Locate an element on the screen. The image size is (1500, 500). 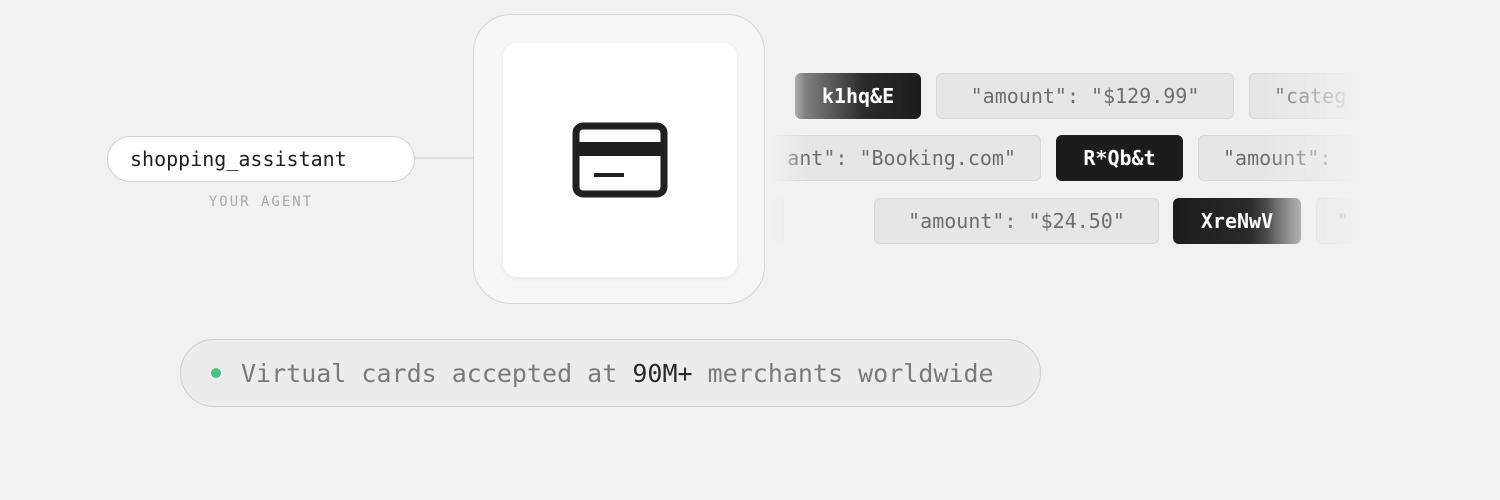
data-chip: ant": "Booking.com" is located at coordinates (905, 158).